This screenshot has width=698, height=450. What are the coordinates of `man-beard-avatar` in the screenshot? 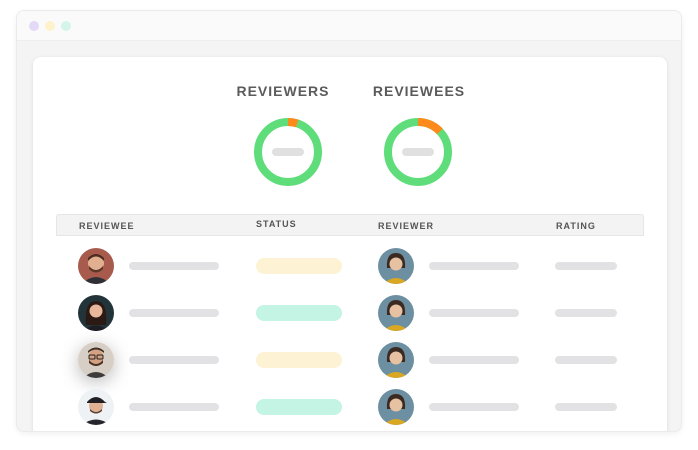 It's located at (96, 266).